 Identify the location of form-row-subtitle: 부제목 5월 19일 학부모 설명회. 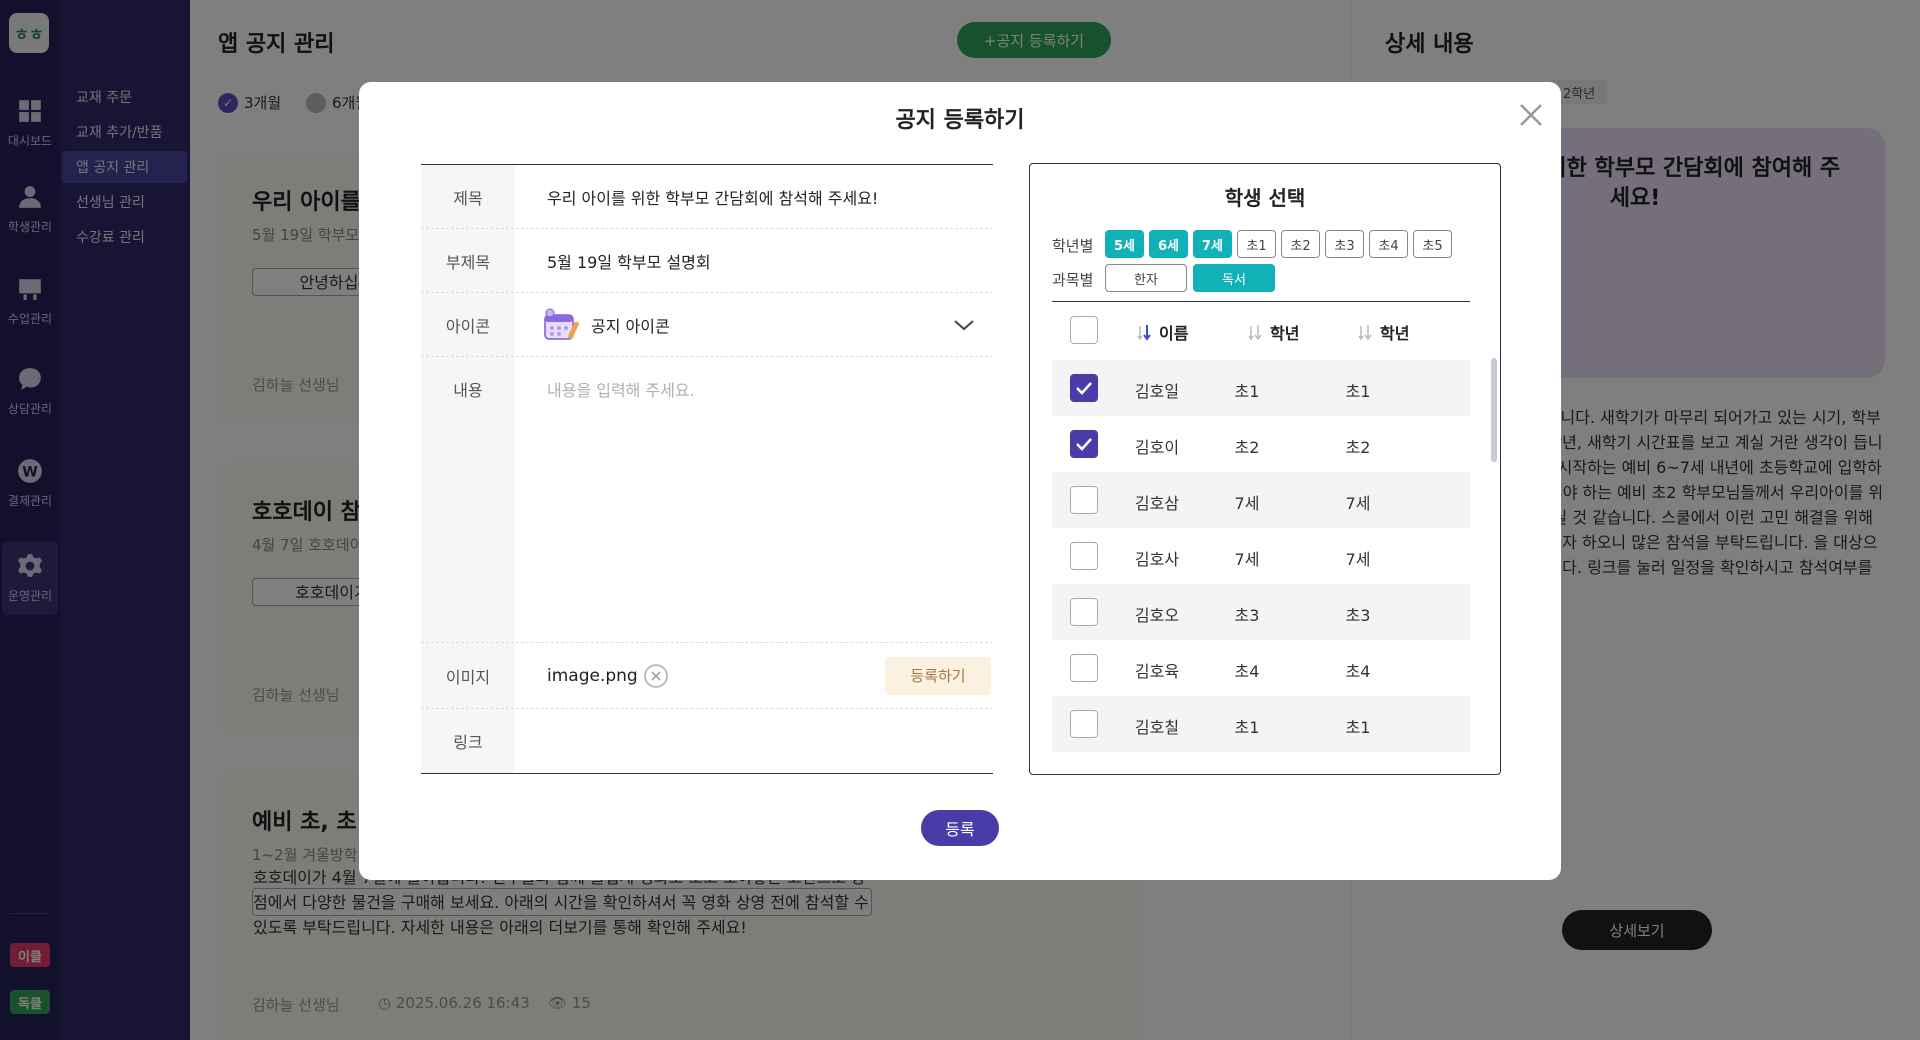
(707, 261).